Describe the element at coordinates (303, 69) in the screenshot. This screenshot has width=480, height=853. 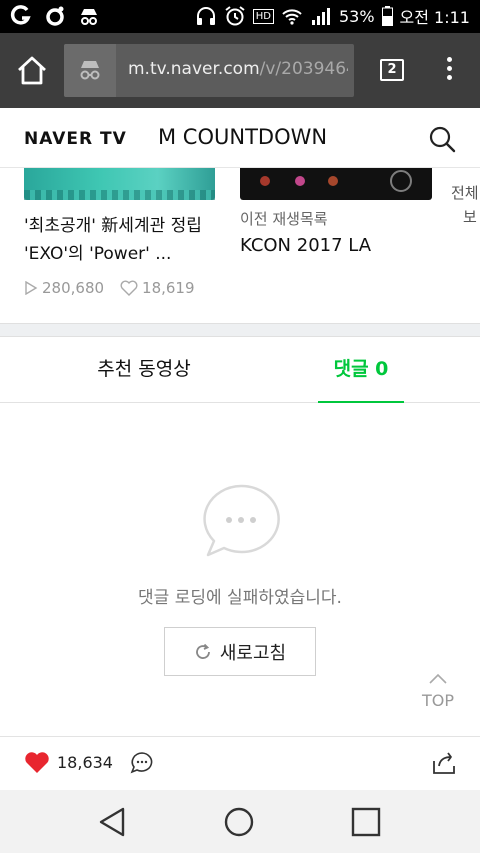
I see `url-path: /v/2039464` at that location.